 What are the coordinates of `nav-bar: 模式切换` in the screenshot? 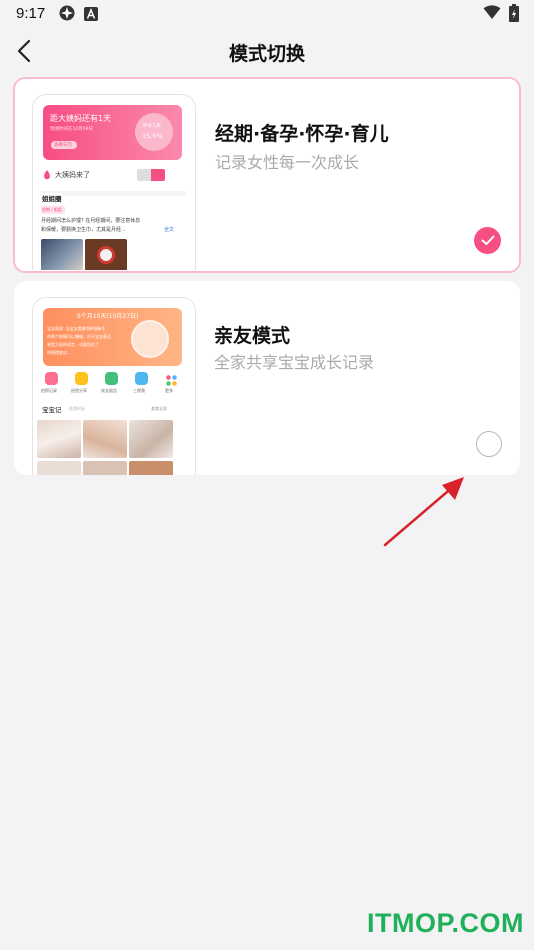 It's located at (267, 51).